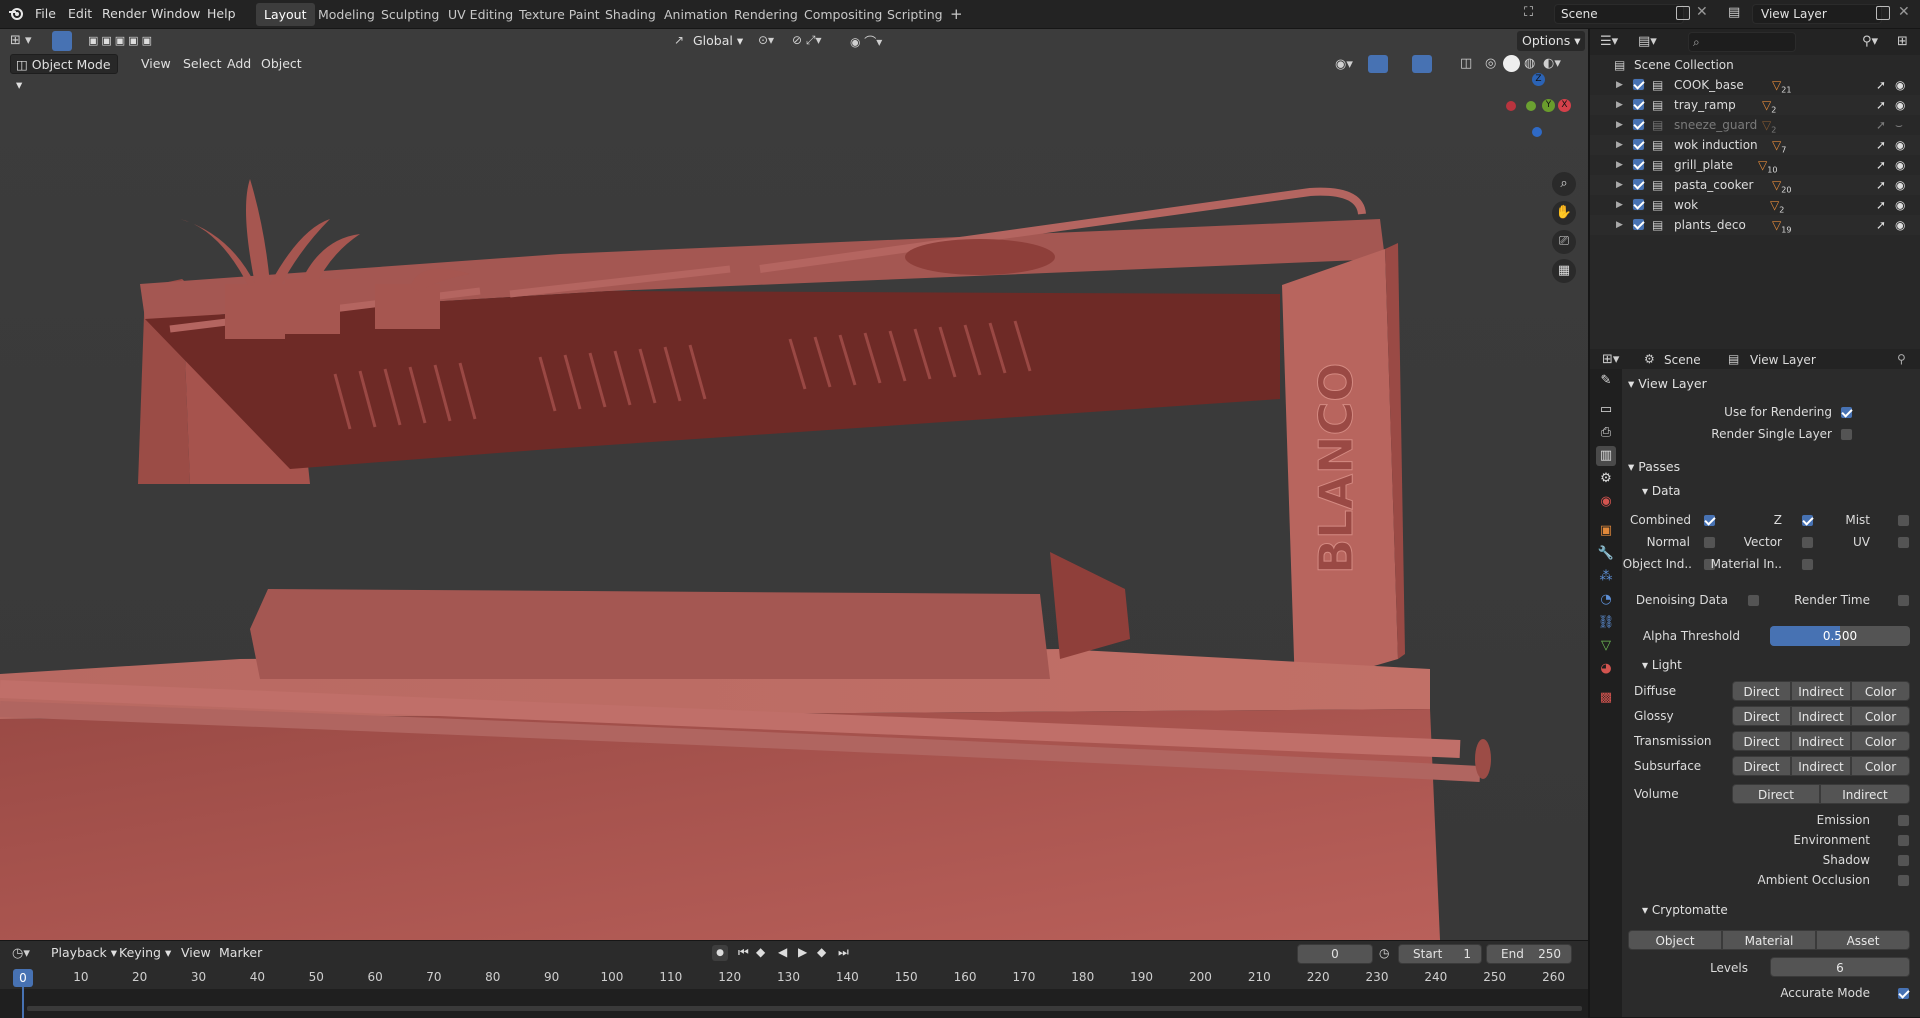  I want to click on prev-key-icon: ◆, so click(760, 952).